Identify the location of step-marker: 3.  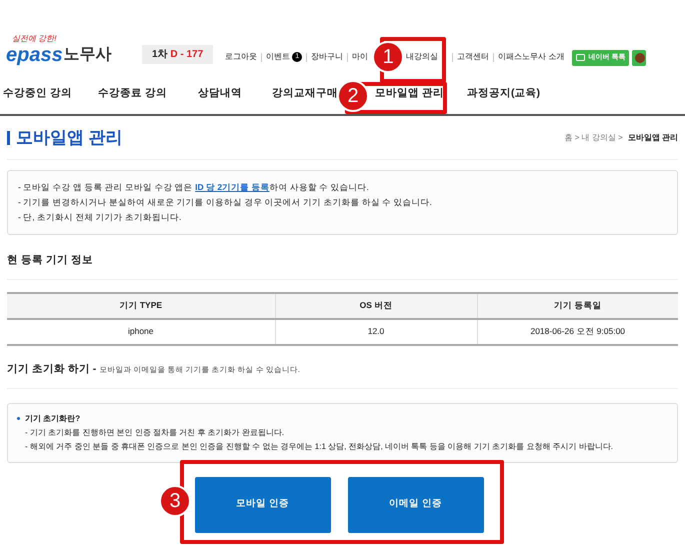
(175, 501).